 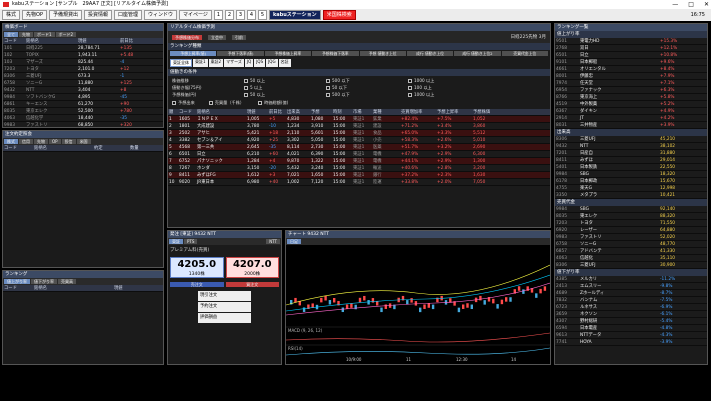 I want to click on column-header: 予想上昇率, so click(x=454, y=112).